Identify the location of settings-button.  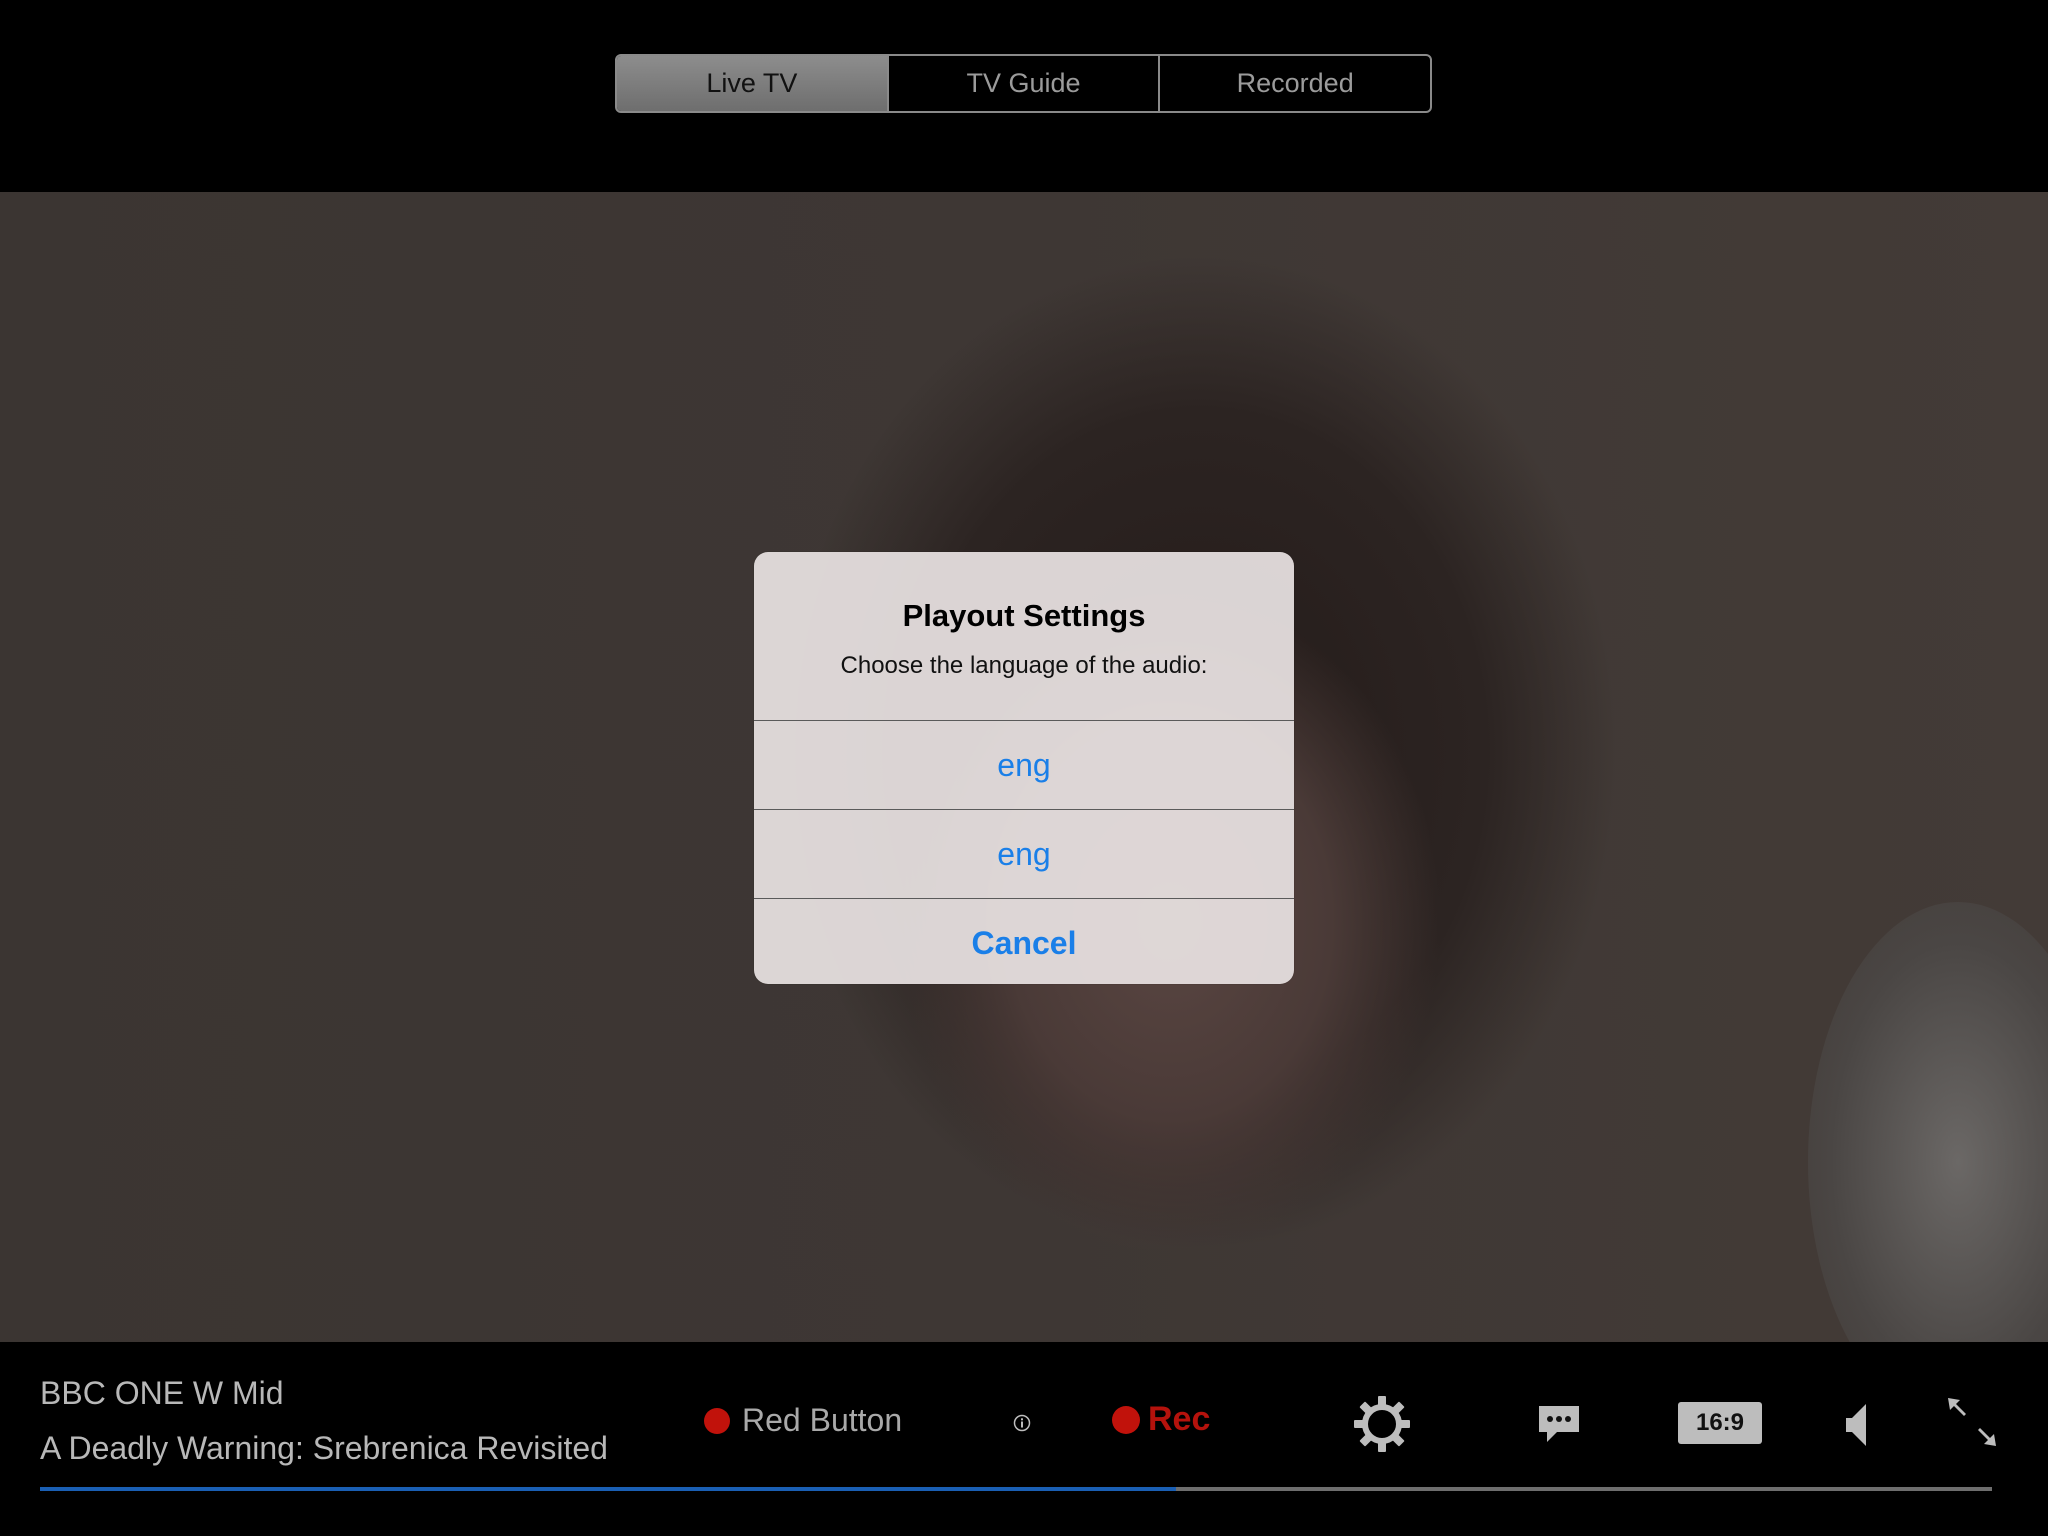
(1382, 1426).